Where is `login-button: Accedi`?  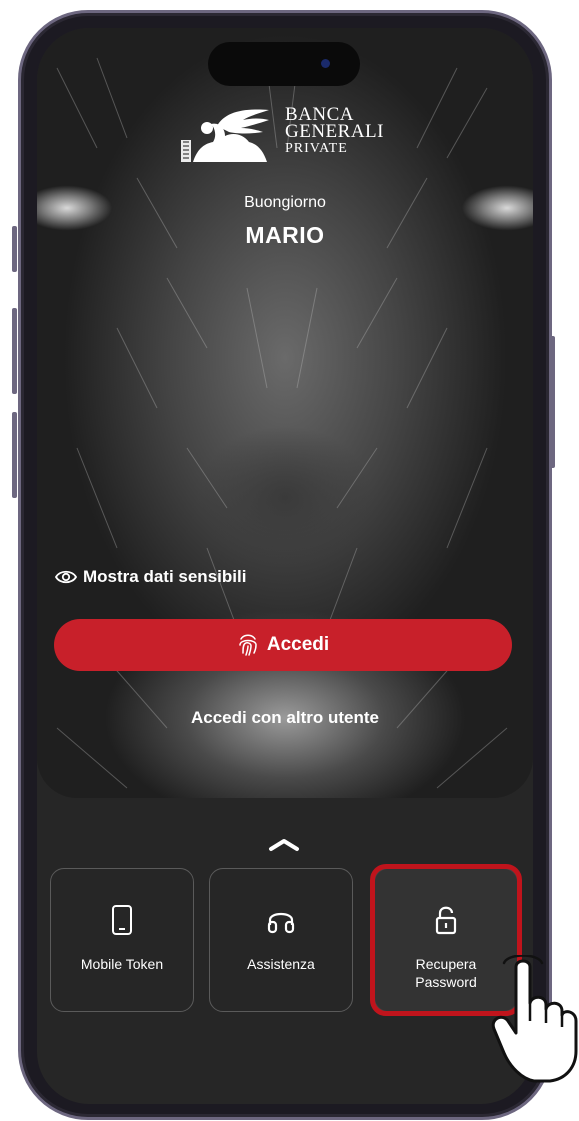 login-button: Accedi is located at coordinates (283, 645).